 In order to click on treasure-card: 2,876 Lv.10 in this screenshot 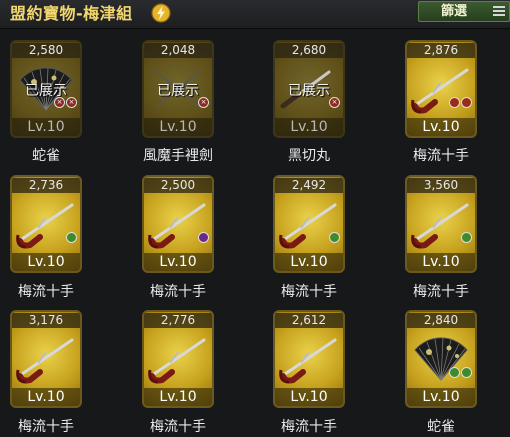, I will do `click(441, 89)`.